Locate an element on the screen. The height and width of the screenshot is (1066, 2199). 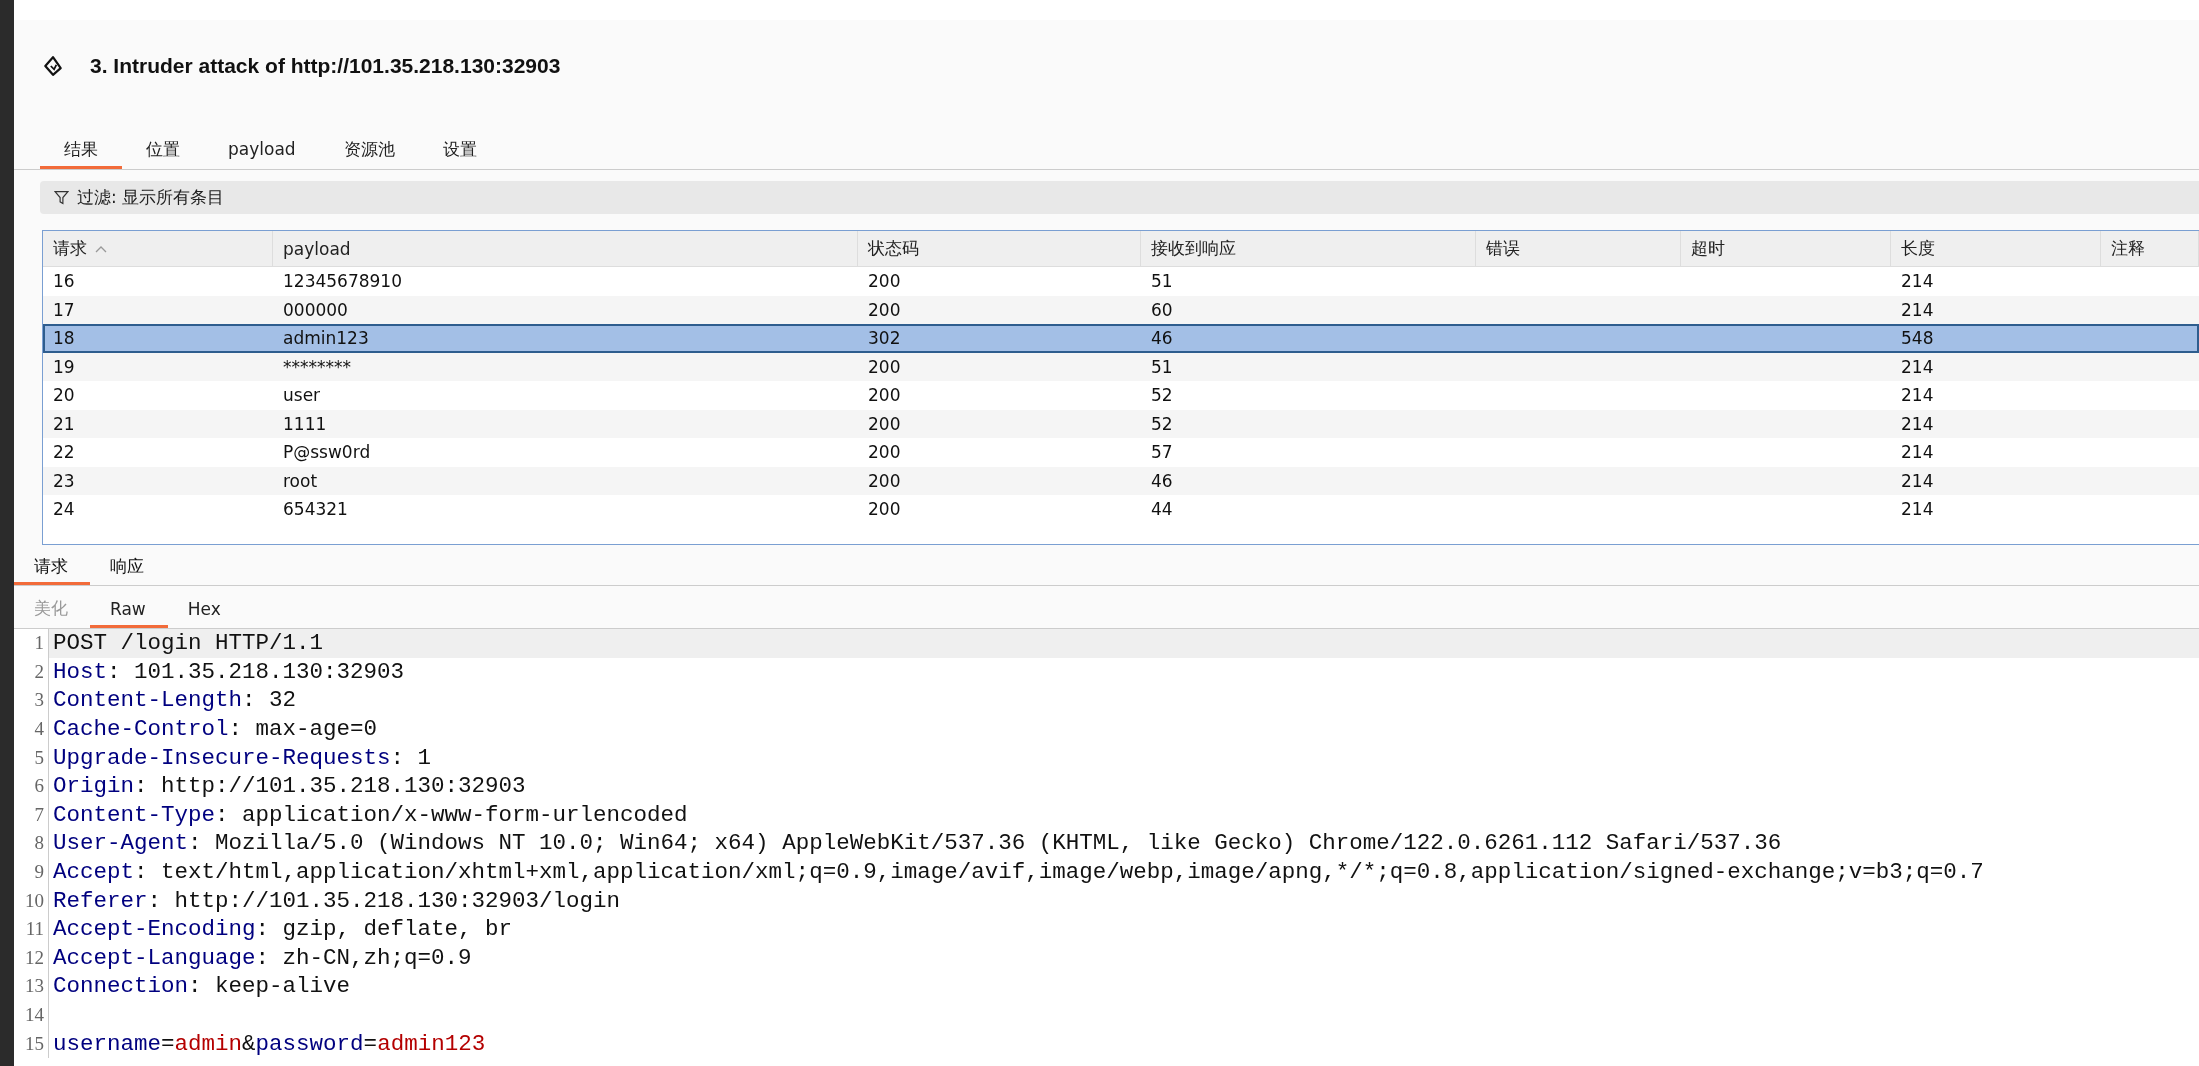
column-header: payload is located at coordinates (565, 248).